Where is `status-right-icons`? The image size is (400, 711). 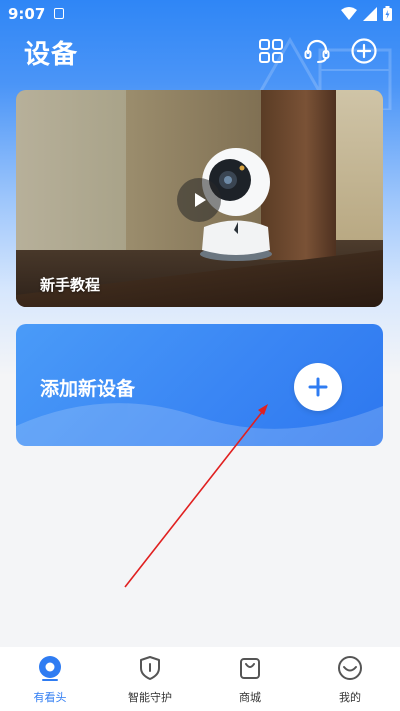 status-right-icons is located at coordinates (366, 13).